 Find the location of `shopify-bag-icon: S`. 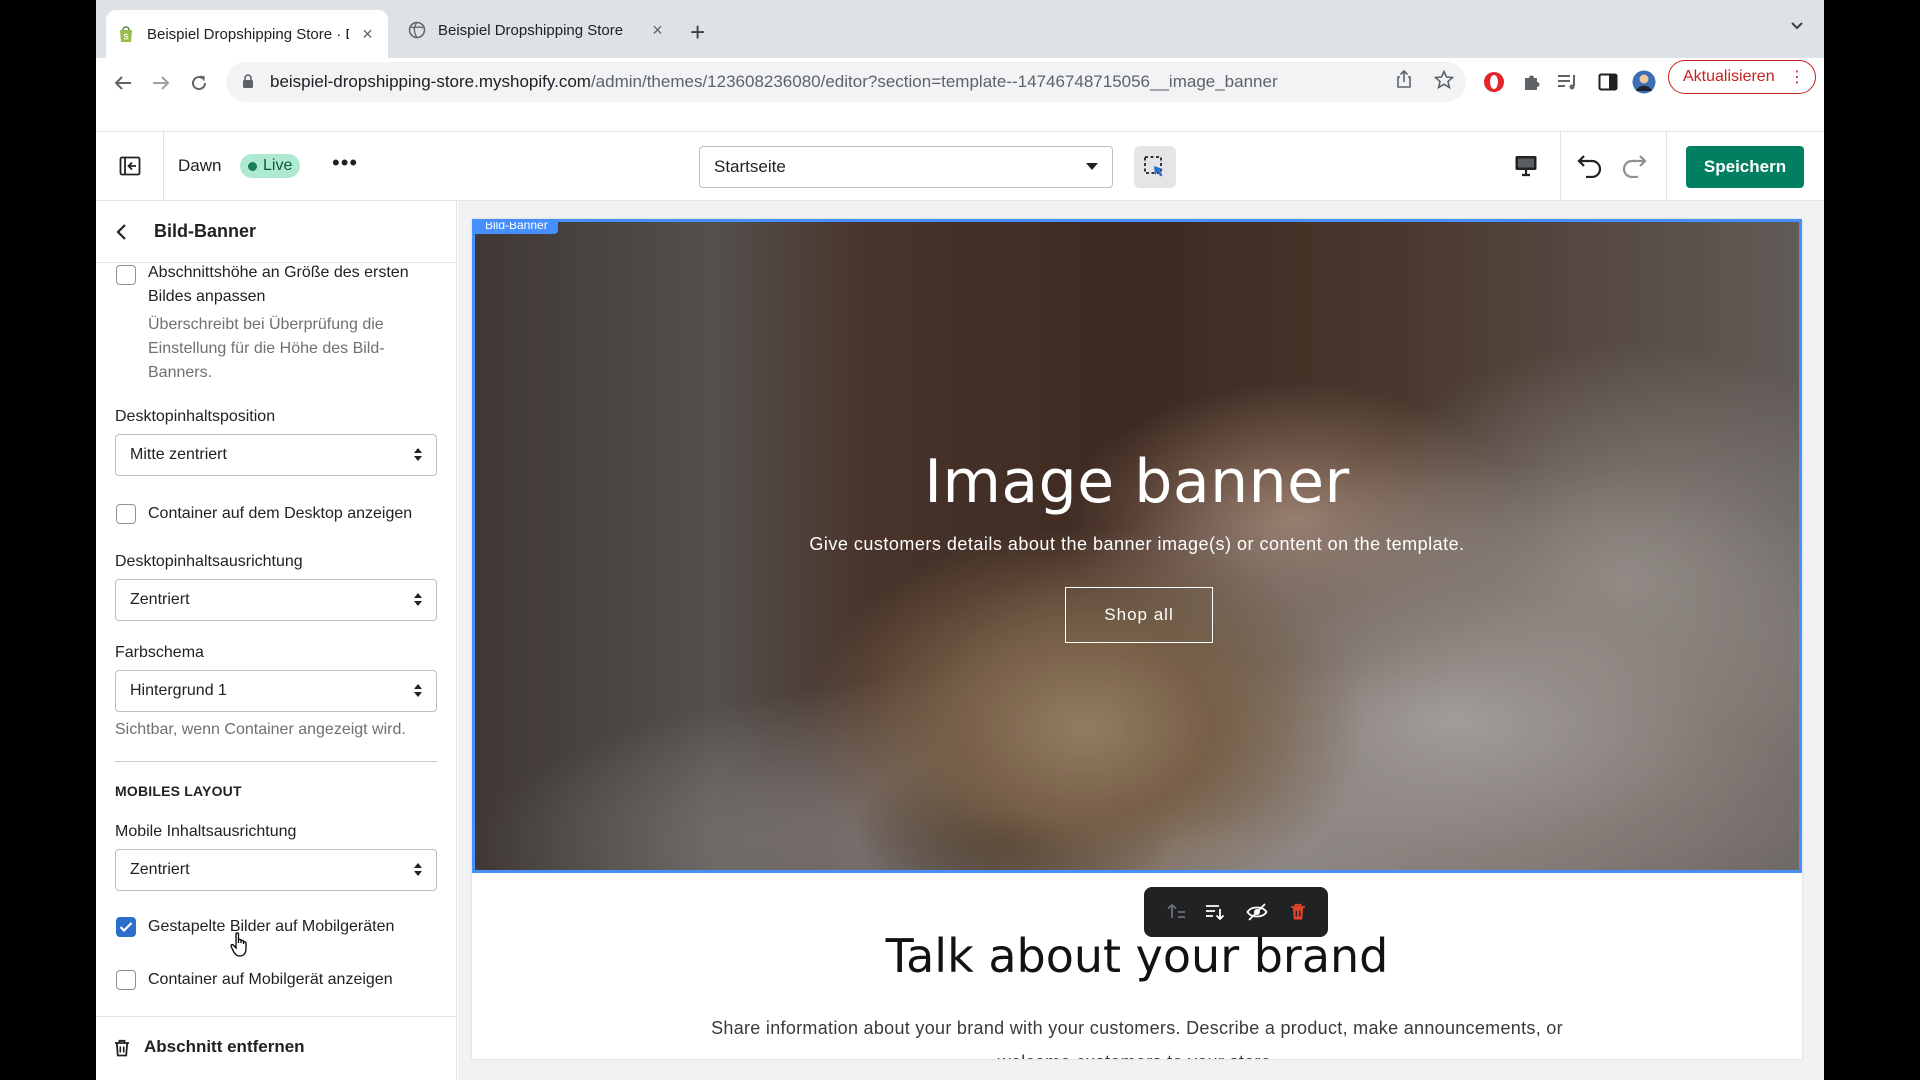

shopify-bag-icon: S is located at coordinates (126, 34).